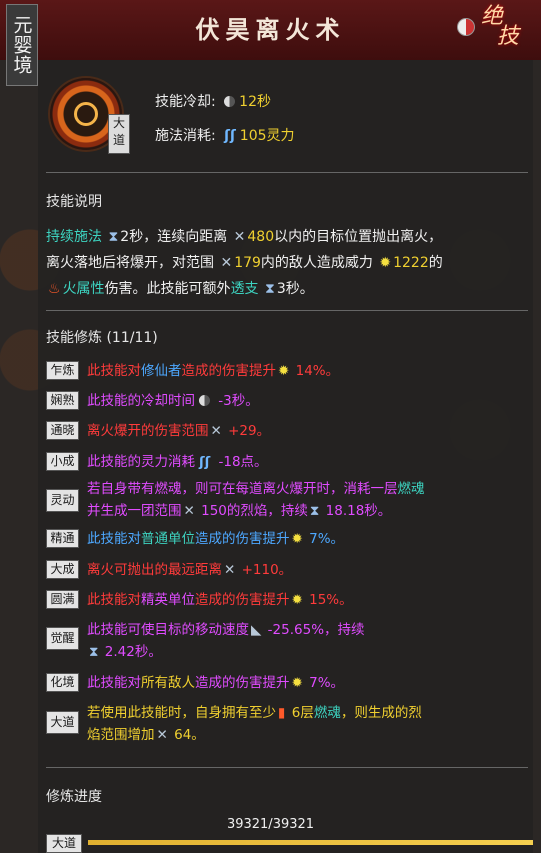 This screenshot has width=541, height=853. I want to click on progress-title: 修炼进度, so click(74, 797).